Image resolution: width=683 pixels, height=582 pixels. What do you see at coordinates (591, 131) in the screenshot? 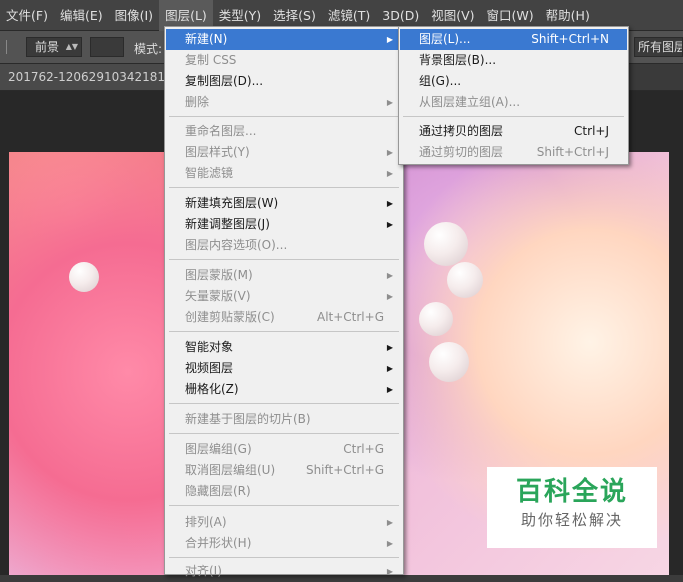
I see `shortcut-label: Ctrl+J` at bounding box center [591, 131].